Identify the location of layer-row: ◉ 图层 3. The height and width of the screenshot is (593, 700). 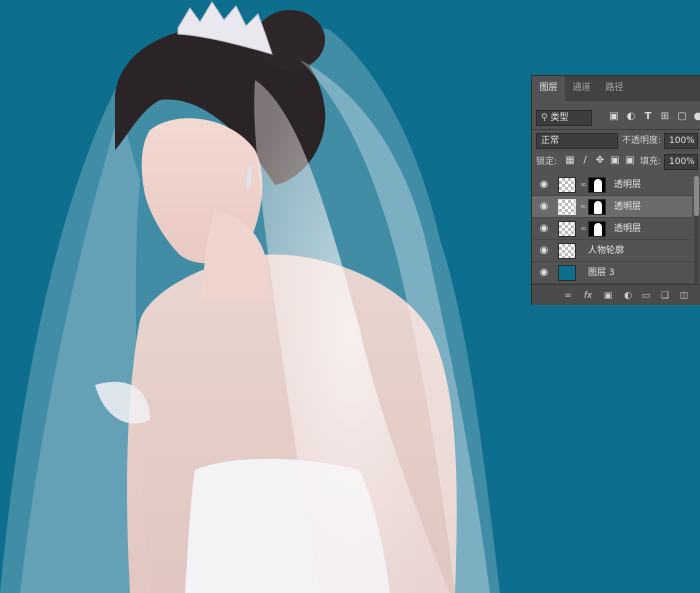
(612, 273).